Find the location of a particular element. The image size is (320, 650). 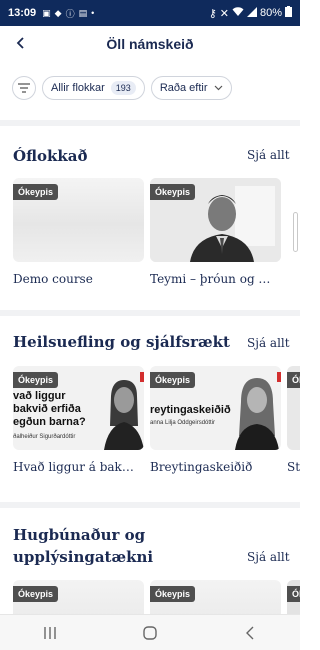

section-title: Óflokkað is located at coordinates (50, 156).